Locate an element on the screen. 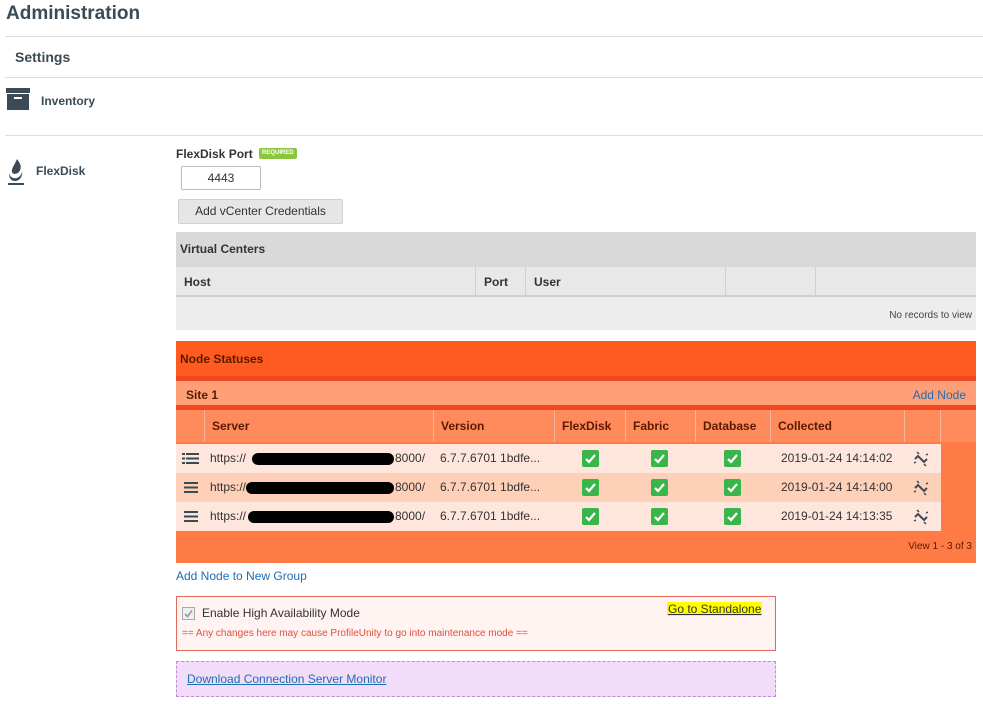 Image resolution: width=983 pixels, height=704 pixels. download-monitor-panel: Download Connection Server Monitor is located at coordinates (476, 679).